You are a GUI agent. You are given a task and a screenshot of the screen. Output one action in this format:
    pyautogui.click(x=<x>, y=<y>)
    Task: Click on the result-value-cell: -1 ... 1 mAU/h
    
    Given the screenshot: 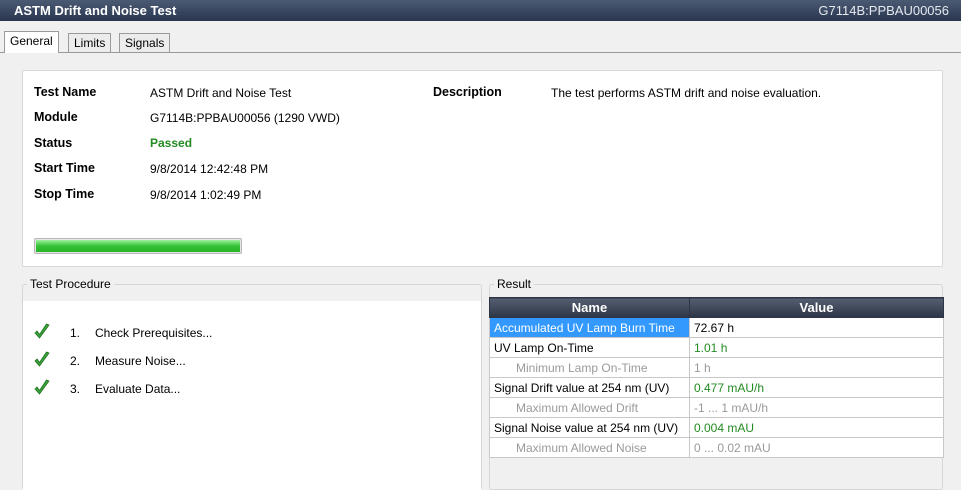 What is the action you would take?
    pyautogui.click(x=816, y=407)
    